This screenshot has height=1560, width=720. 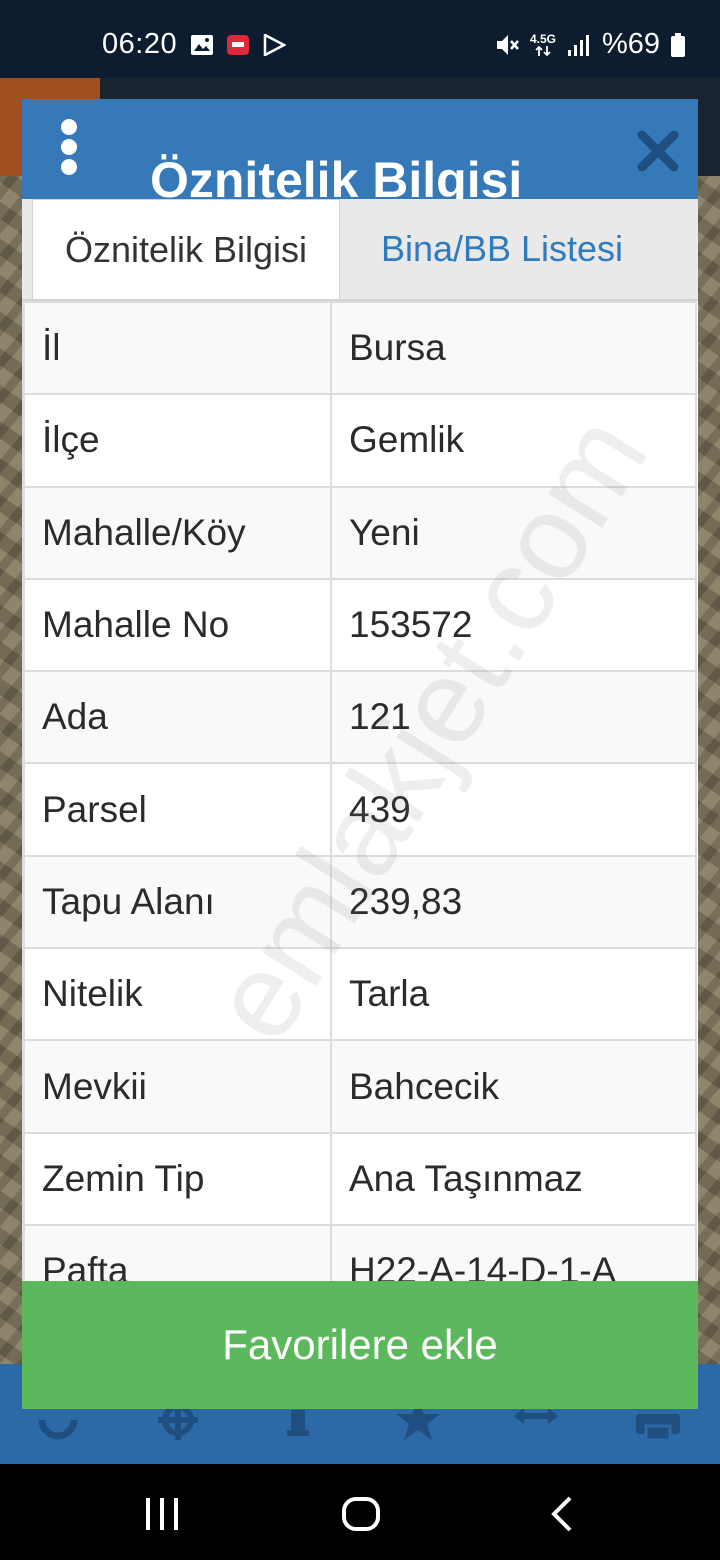 I want to click on play-store-icon, so click(x=274, y=45).